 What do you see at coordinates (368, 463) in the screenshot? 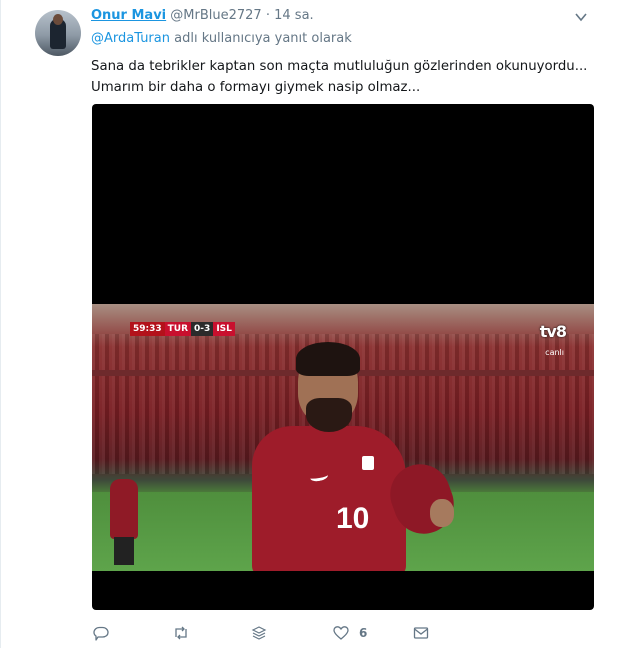
I see `jersey-crest` at bounding box center [368, 463].